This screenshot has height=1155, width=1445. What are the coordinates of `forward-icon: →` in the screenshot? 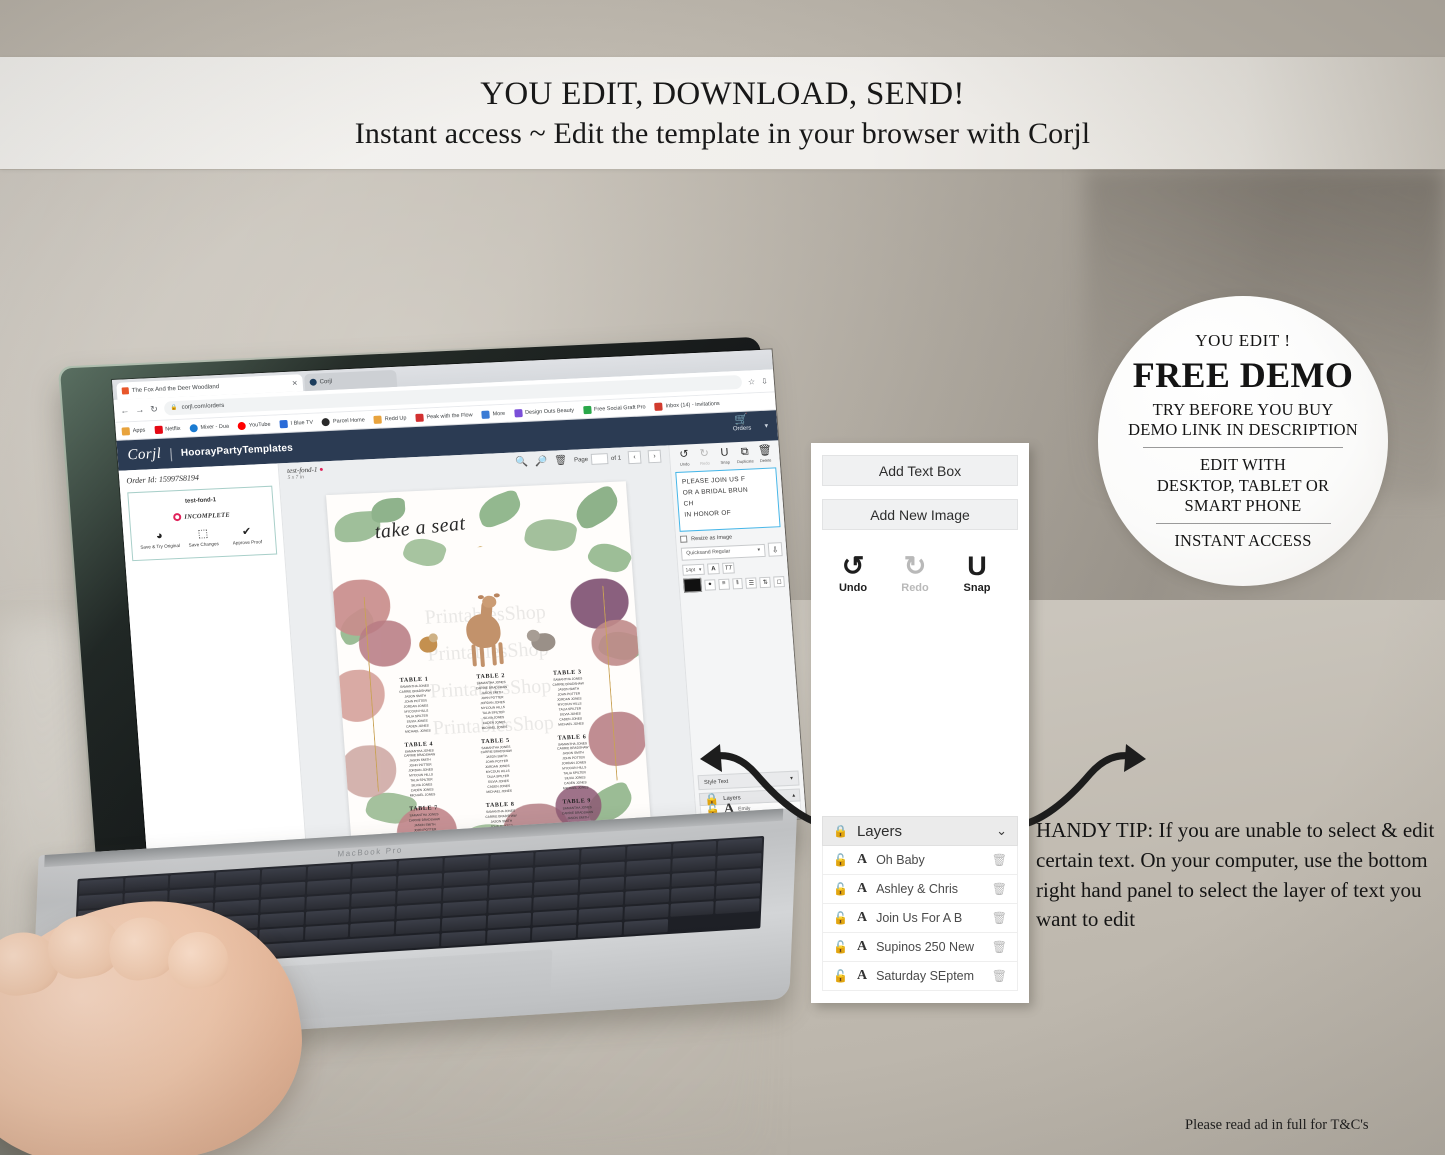 It's located at (140, 410).